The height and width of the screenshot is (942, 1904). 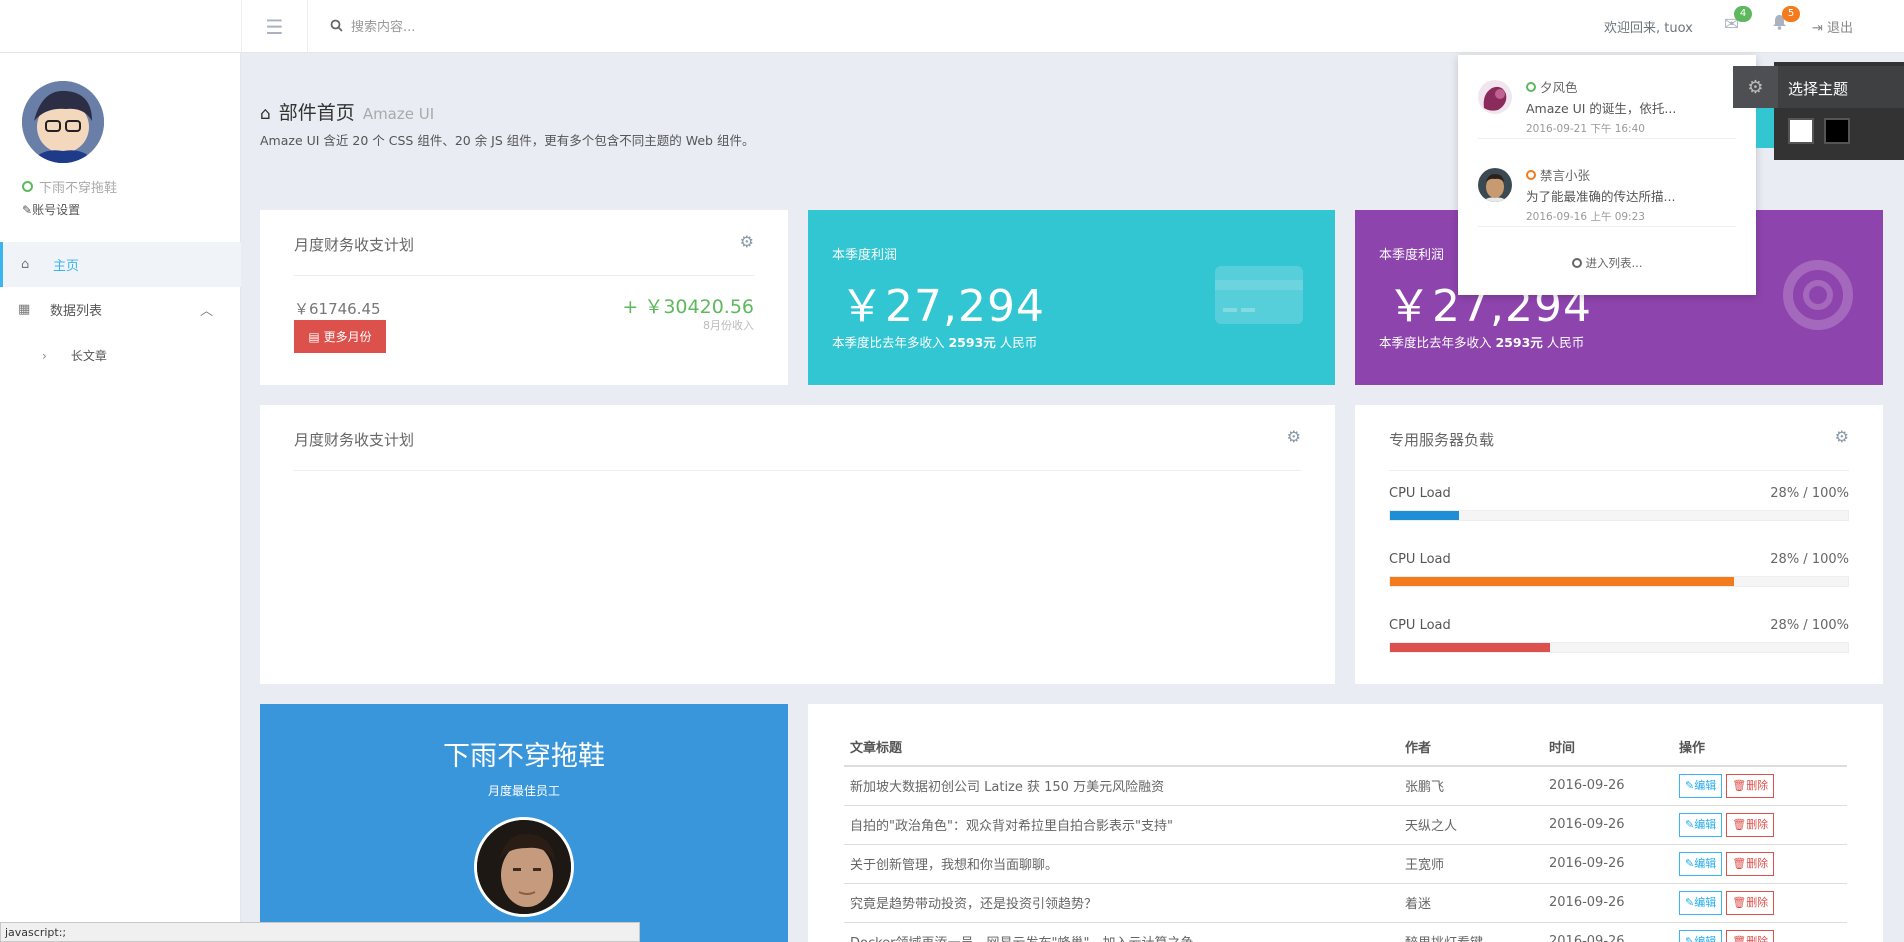 I want to click on welcome-text: 欢迎回来, tuox, so click(x=1648, y=28).